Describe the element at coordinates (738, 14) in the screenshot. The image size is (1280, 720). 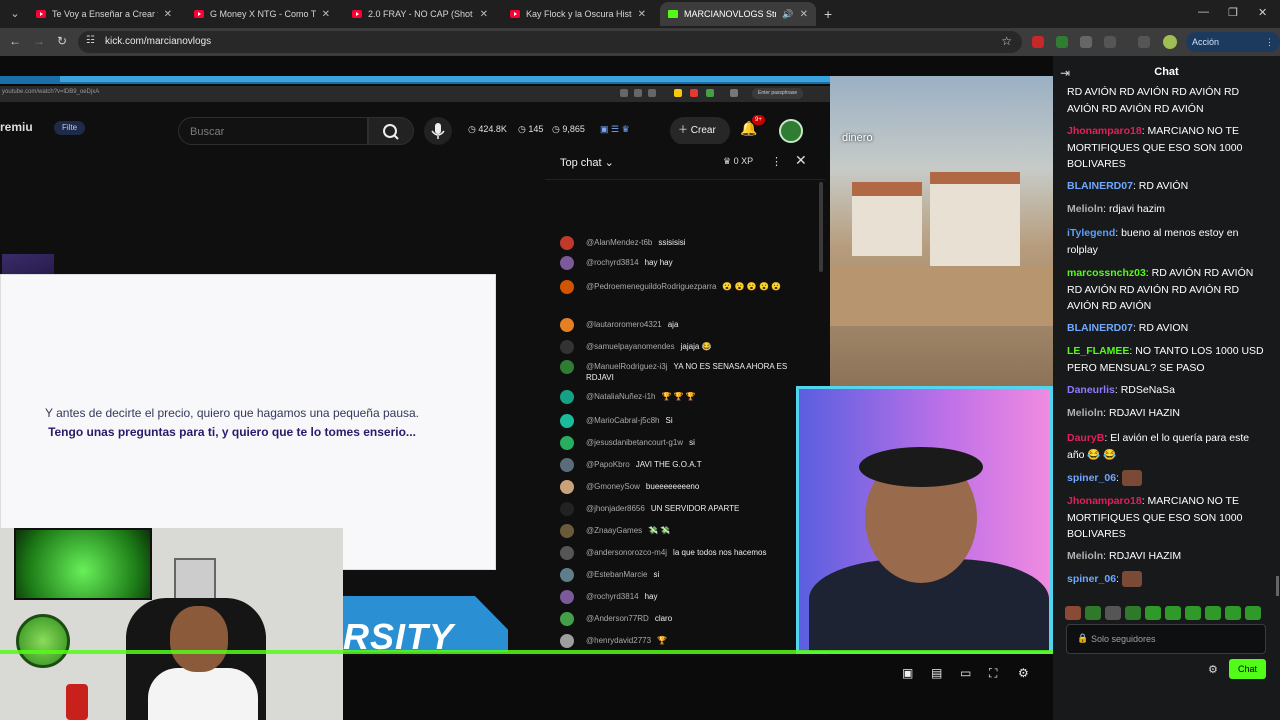
I see `browser-tab-active: MARCIANOVLOGS Stream 🔊 ✕` at that location.